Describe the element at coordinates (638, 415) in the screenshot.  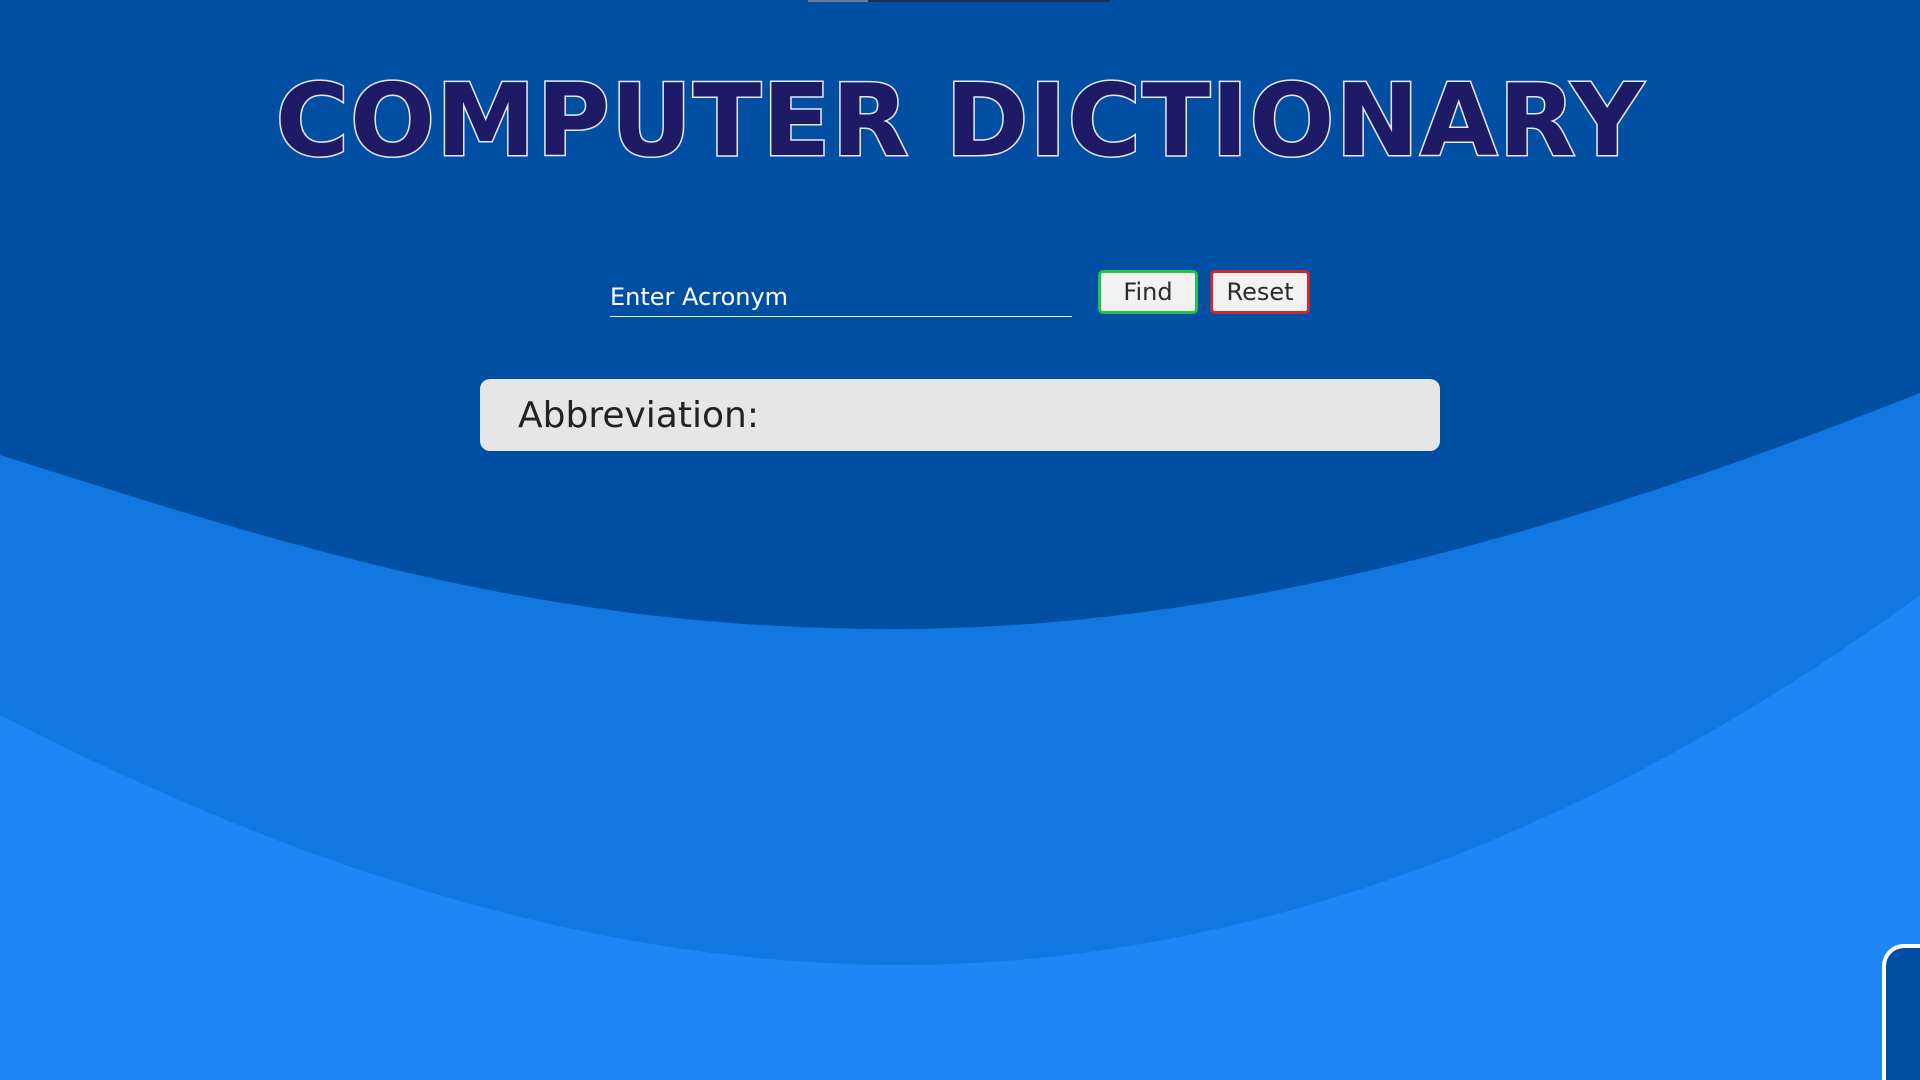
I see `abbreviation-label: Abbreviation:` at that location.